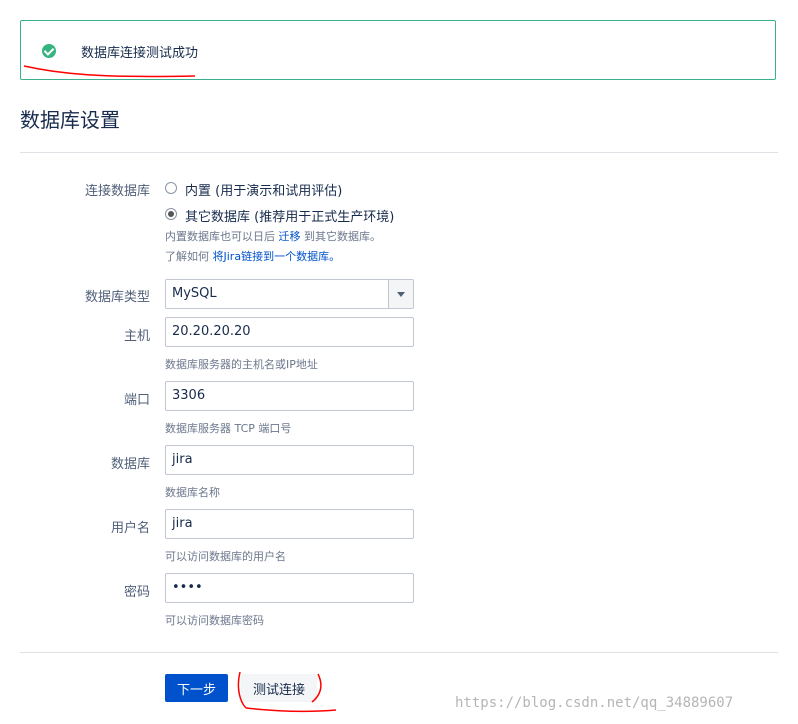  I want to click on success-banner: 数据库连接测试成功, so click(398, 50).